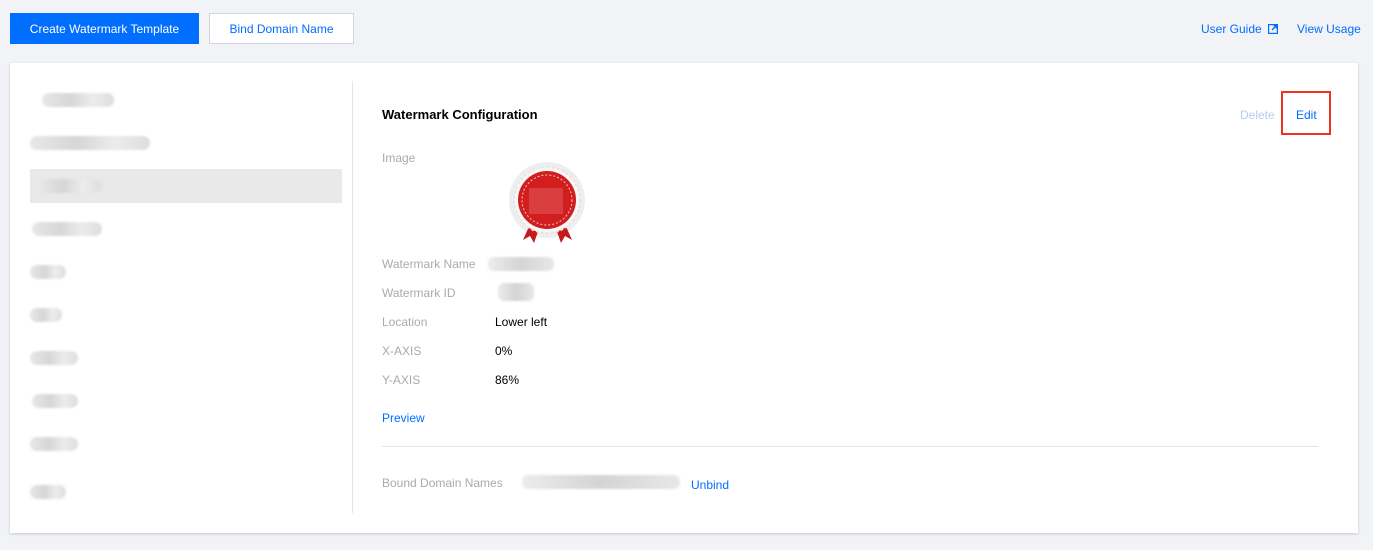 The height and width of the screenshot is (550, 1373). I want to click on vertical-divider, so click(352, 297).